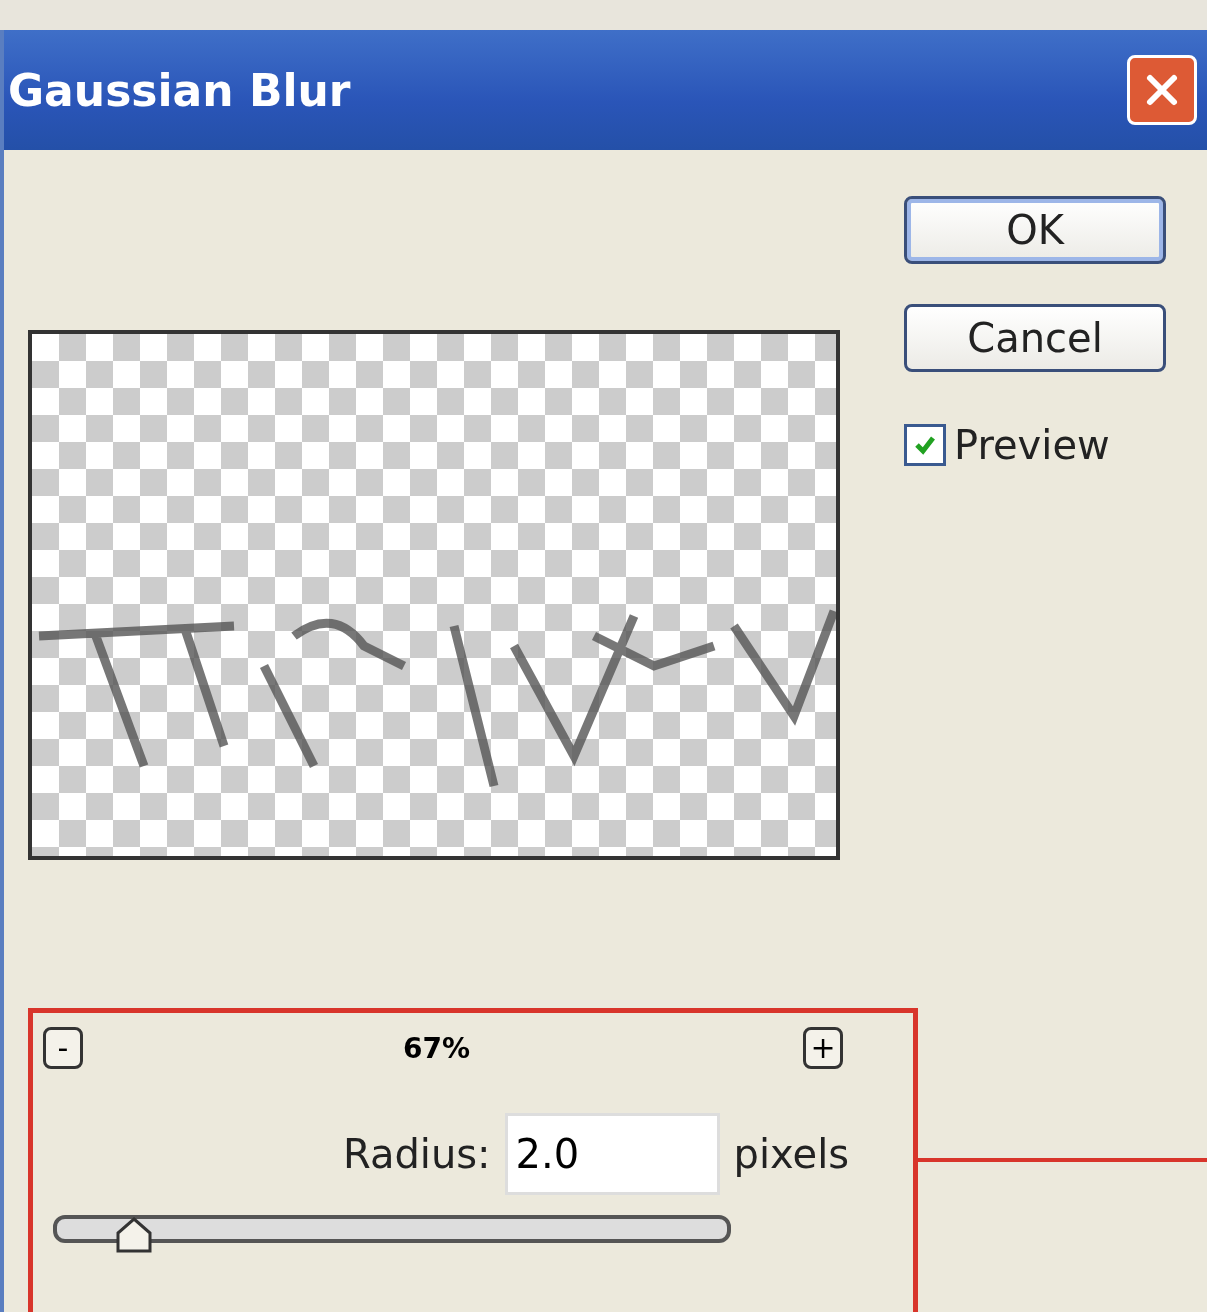 Image resolution: width=1207 pixels, height=1312 pixels. Describe the element at coordinates (417, 1154) in the screenshot. I see `radius-label: Radius:` at that location.